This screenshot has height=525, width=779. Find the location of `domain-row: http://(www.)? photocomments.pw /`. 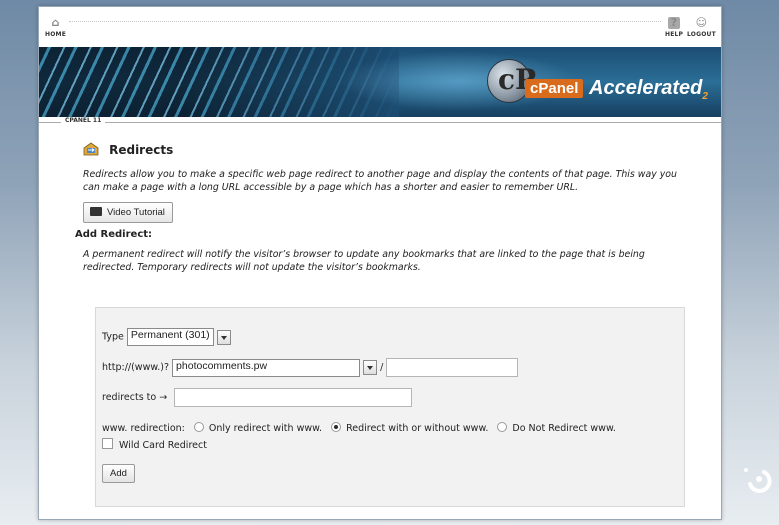

domain-row: http://(www.)? photocomments.pw / is located at coordinates (310, 367).